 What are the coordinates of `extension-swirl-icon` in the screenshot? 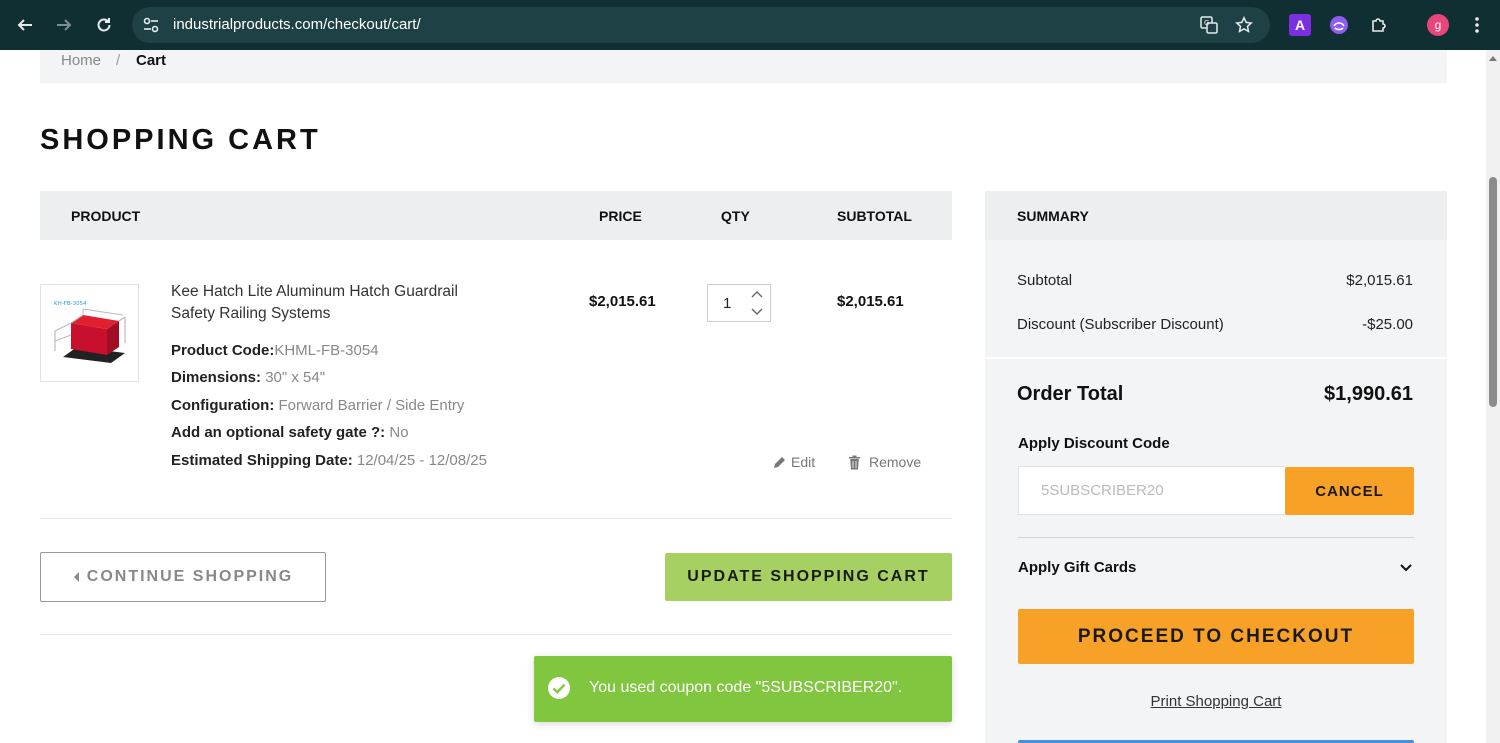 It's located at (1339, 25).